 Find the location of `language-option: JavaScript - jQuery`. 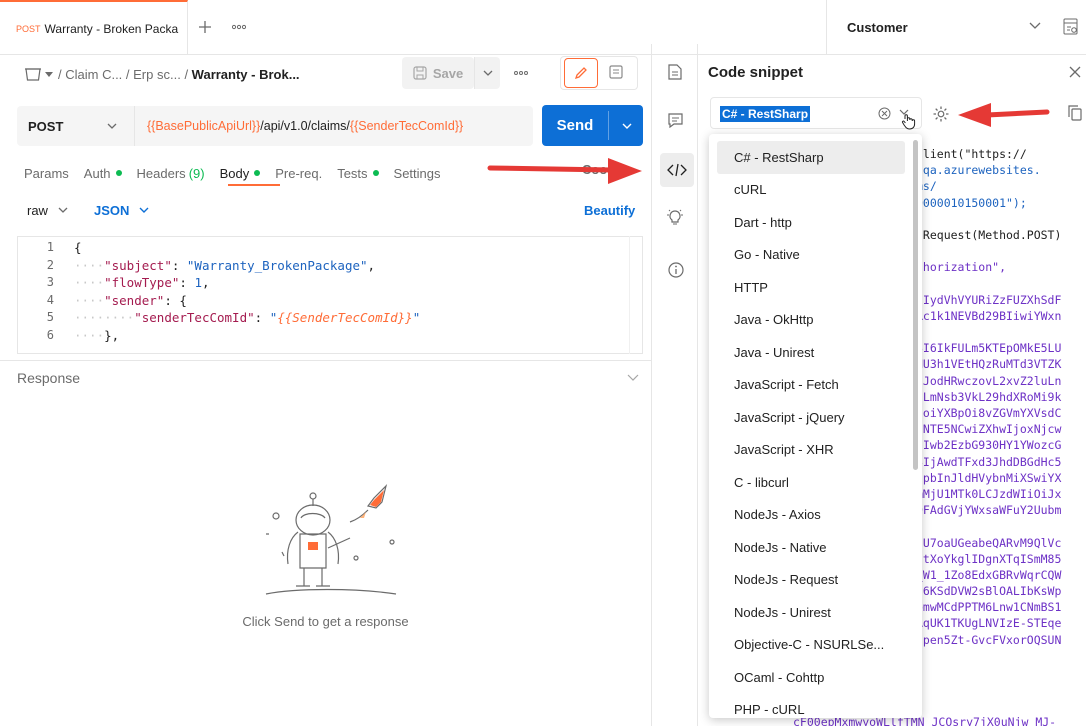

language-option: JavaScript - jQuery is located at coordinates (811, 417).